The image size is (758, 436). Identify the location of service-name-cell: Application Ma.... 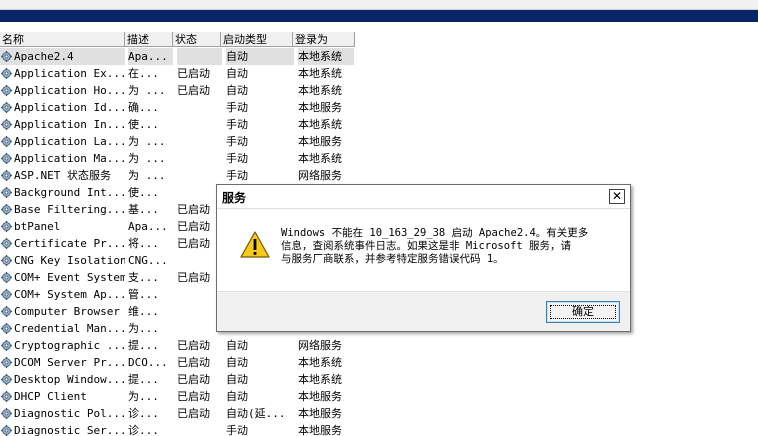
(62, 158).